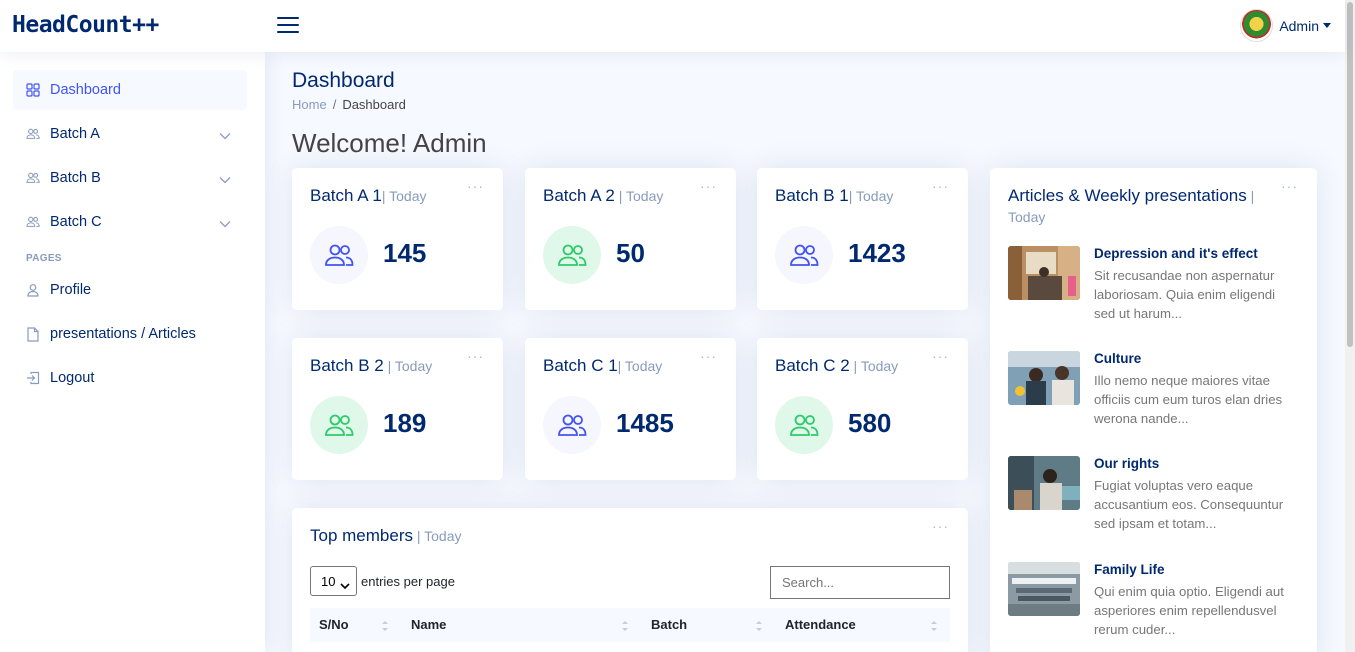  I want to click on sidebar-toggle-button, so click(288, 25).